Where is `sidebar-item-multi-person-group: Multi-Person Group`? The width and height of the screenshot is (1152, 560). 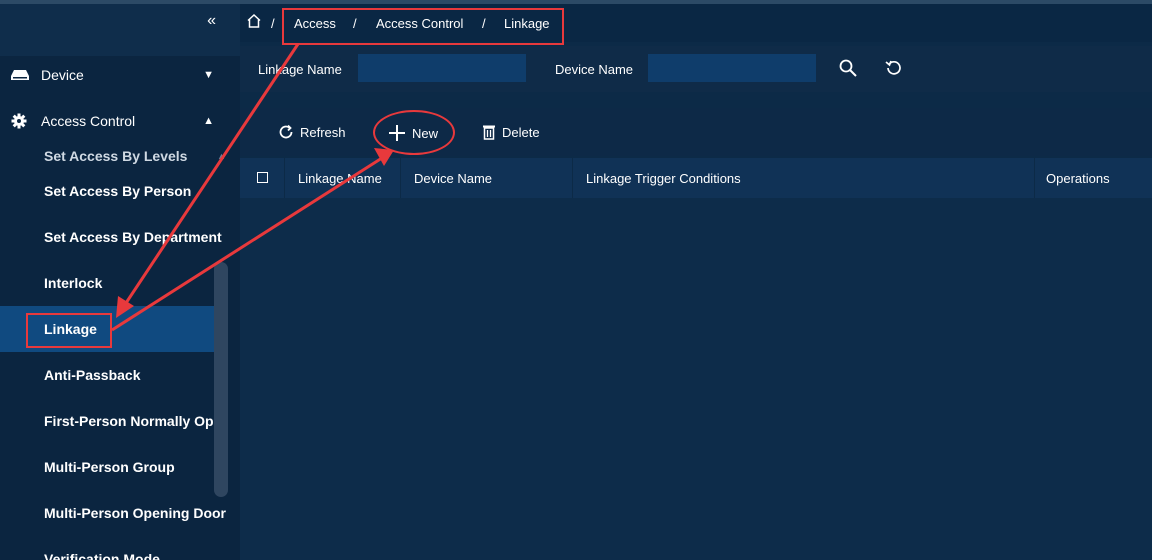 sidebar-item-multi-person-group: Multi-Person Group is located at coordinates (114, 467).